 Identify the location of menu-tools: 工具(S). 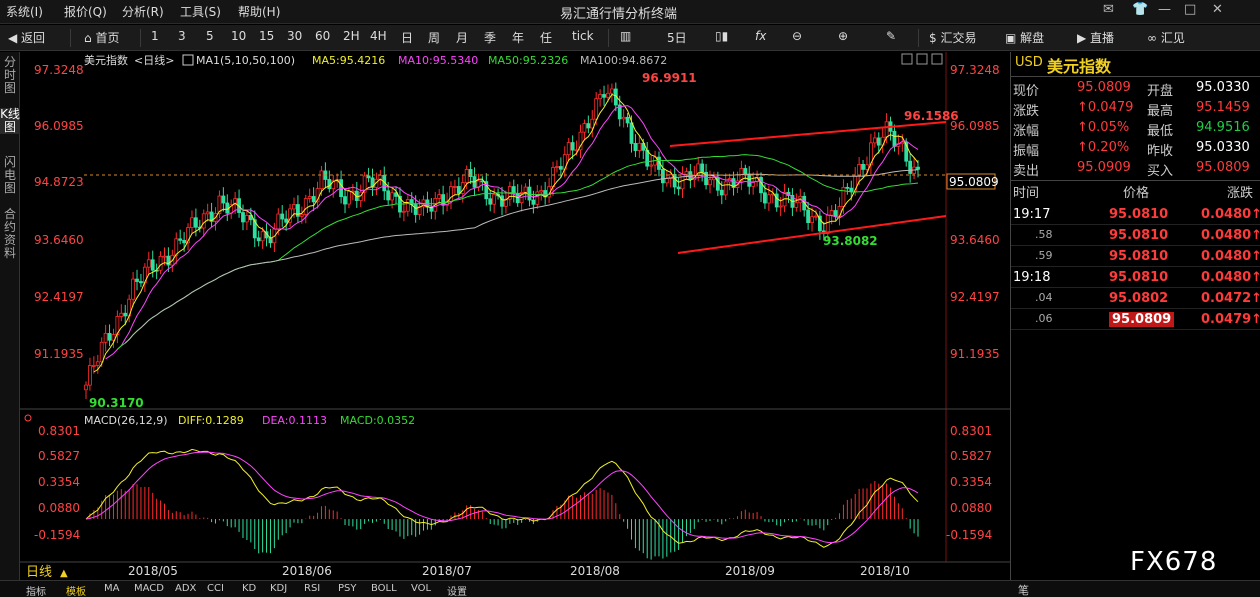
(200, 11).